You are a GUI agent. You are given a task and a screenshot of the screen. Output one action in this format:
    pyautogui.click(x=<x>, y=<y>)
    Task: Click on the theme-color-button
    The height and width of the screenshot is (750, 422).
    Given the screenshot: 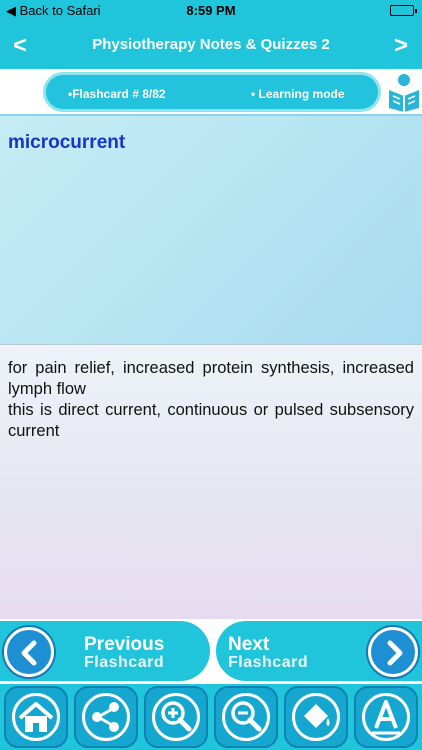 What is the action you would take?
    pyautogui.click(x=316, y=717)
    